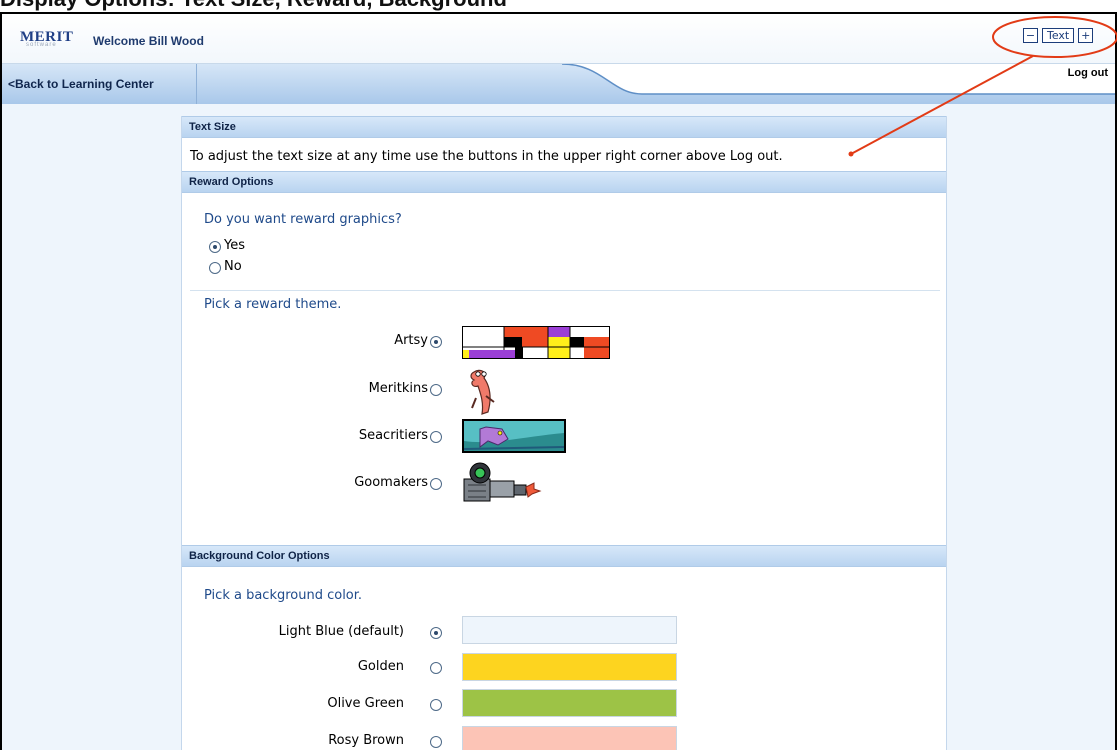  I want to click on reward-divider, so click(565, 290).